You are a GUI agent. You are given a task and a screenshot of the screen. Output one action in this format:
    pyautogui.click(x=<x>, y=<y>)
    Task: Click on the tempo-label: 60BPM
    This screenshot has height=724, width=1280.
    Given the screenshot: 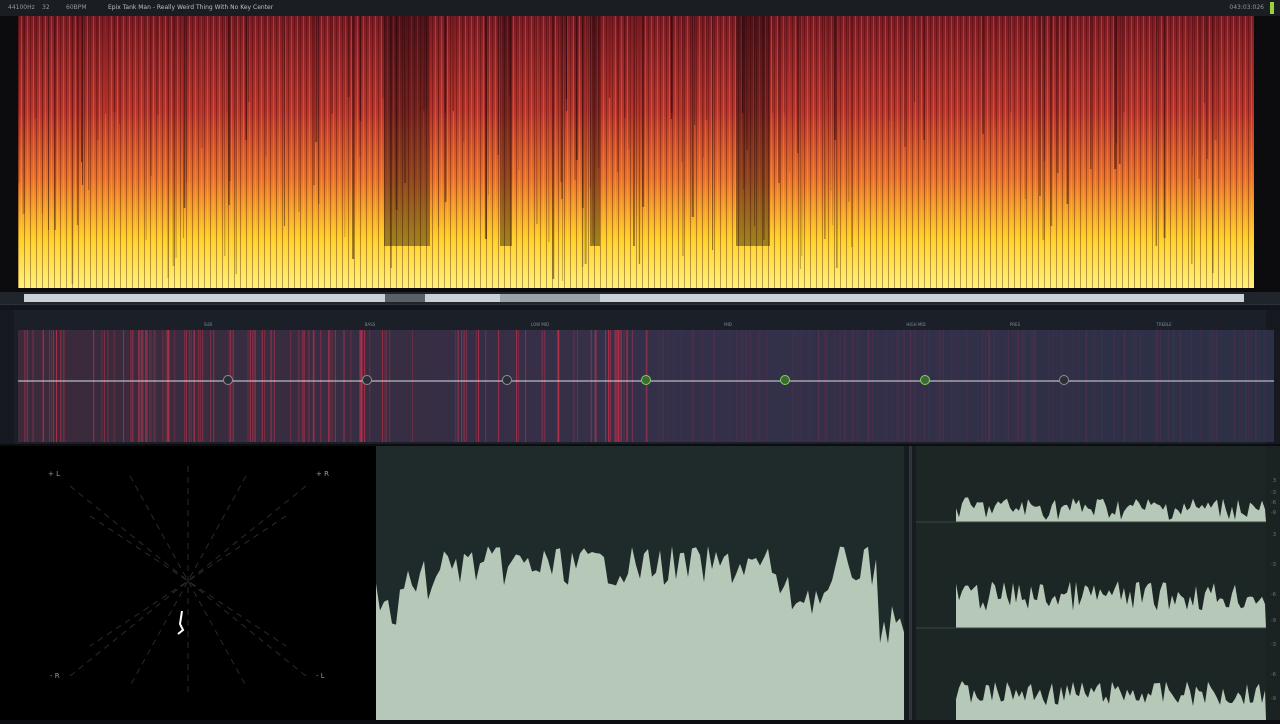 What is the action you would take?
    pyautogui.click(x=76, y=7)
    